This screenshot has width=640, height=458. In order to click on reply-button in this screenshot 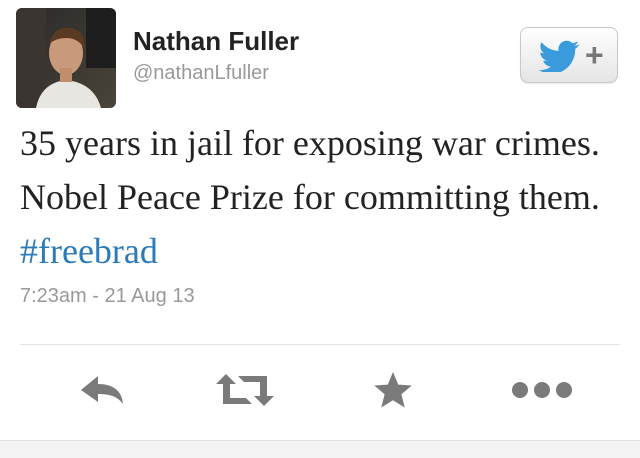, I will do `click(102, 390)`.